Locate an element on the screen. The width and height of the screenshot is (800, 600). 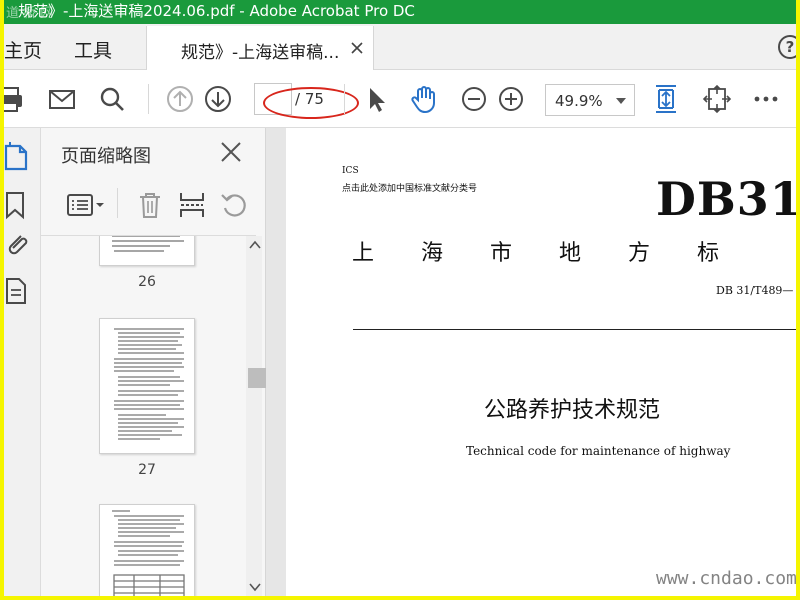
close-panel-icon is located at coordinates (231, 152).